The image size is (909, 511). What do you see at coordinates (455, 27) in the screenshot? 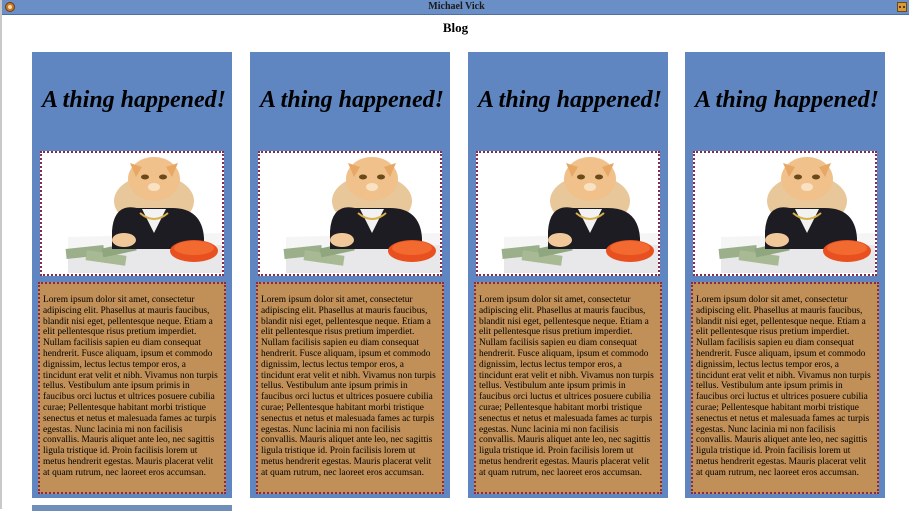
I see `page-title: Blog` at bounding box center [455, 27].